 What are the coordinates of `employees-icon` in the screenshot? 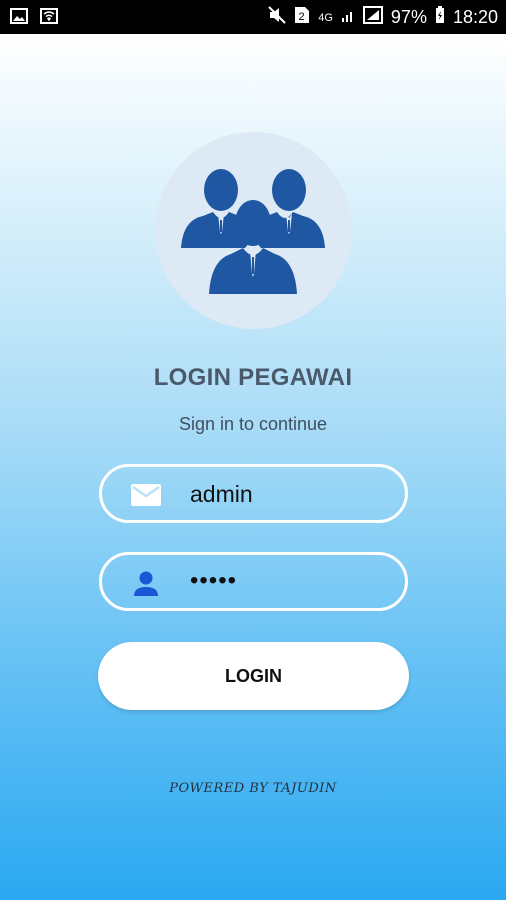 It's located at (253, 231).